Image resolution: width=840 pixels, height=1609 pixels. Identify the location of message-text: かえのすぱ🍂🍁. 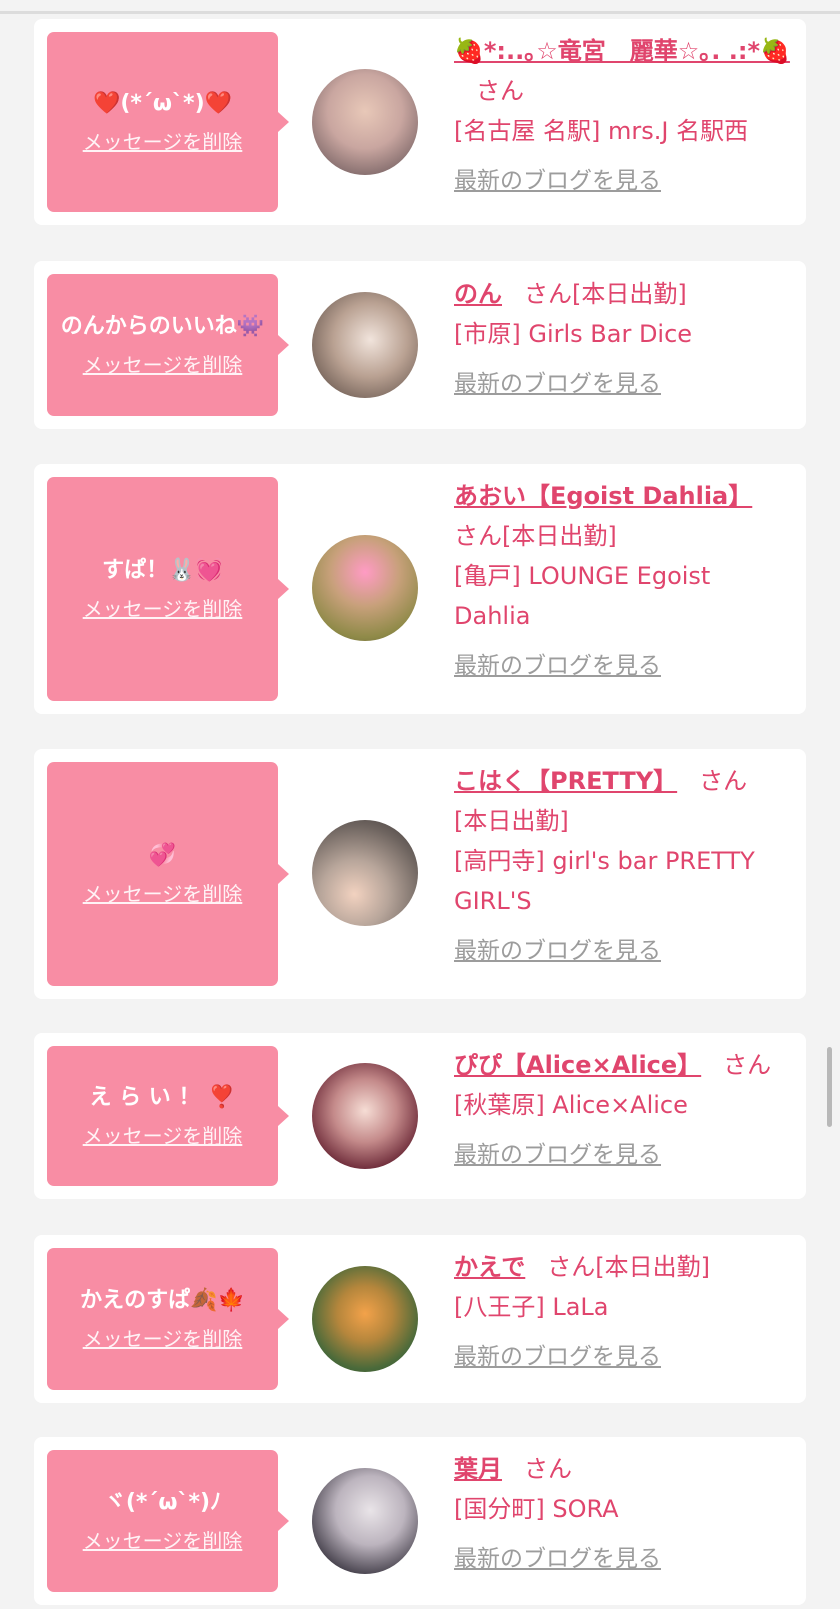
(162, 1300).